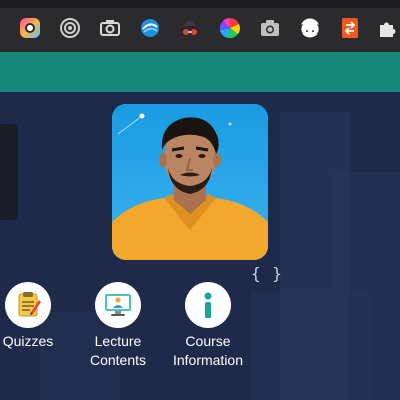 The width and height of the screenshot is (400, 400). Describe the element at coordinates (70, 28) in the screenshot. I see `screen-recorder-icon` at that location.